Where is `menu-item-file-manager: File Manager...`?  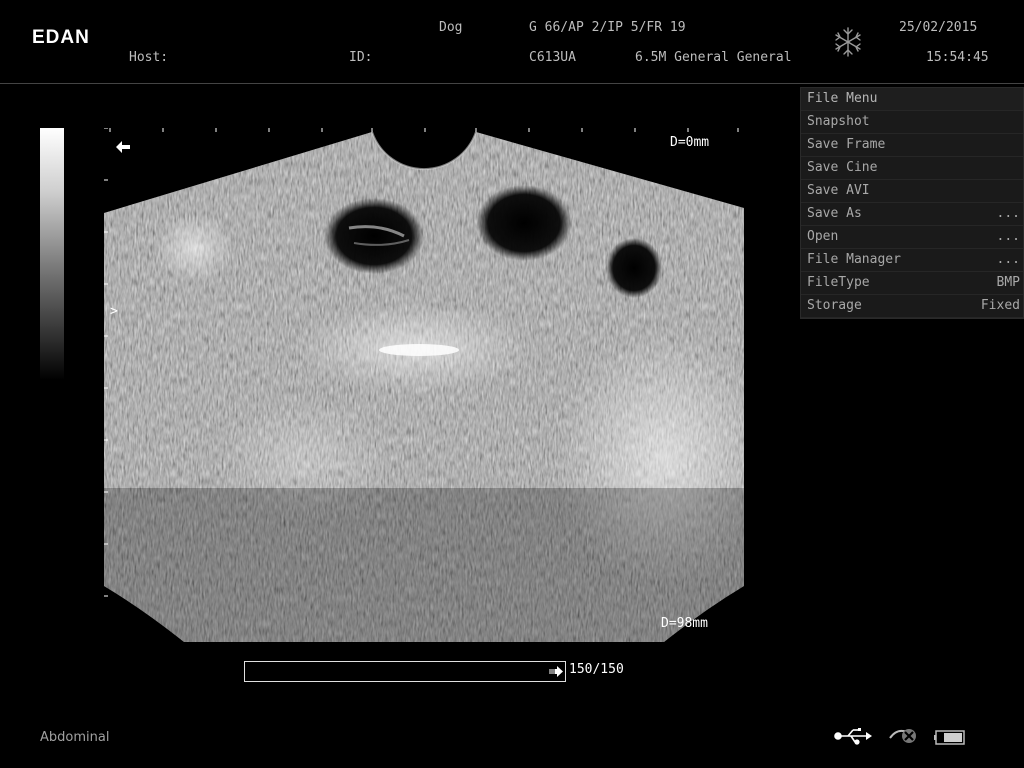
menu-item-file-manager: File Manager... is located at coordinates (912, 260).